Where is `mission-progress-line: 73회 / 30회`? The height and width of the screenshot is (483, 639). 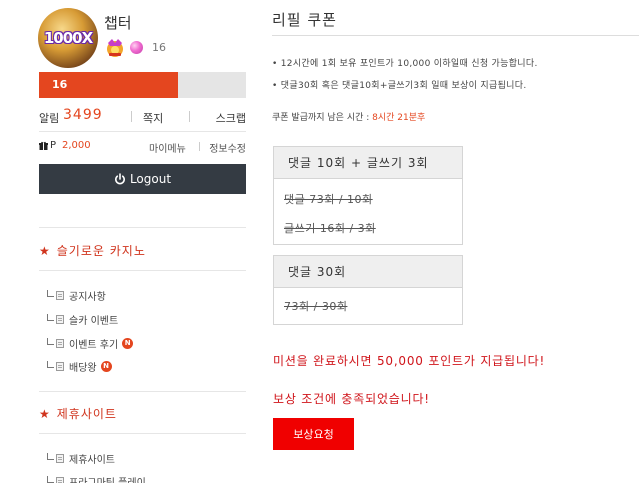 mission-progress-line: 73회 / 30회 is located at coordinates (316, 306).